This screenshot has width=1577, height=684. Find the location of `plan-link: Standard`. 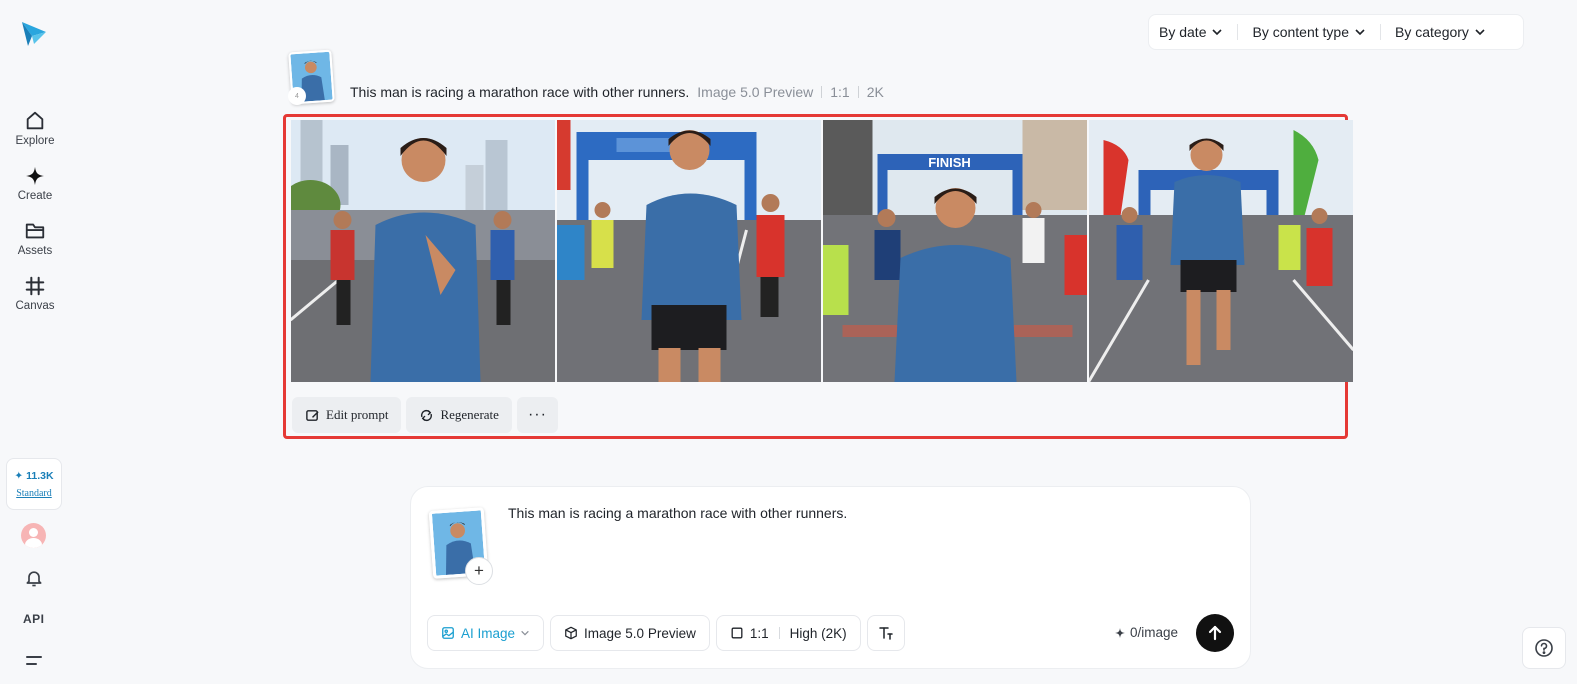

plan-link: Standard is located at coordinates (34, 493).